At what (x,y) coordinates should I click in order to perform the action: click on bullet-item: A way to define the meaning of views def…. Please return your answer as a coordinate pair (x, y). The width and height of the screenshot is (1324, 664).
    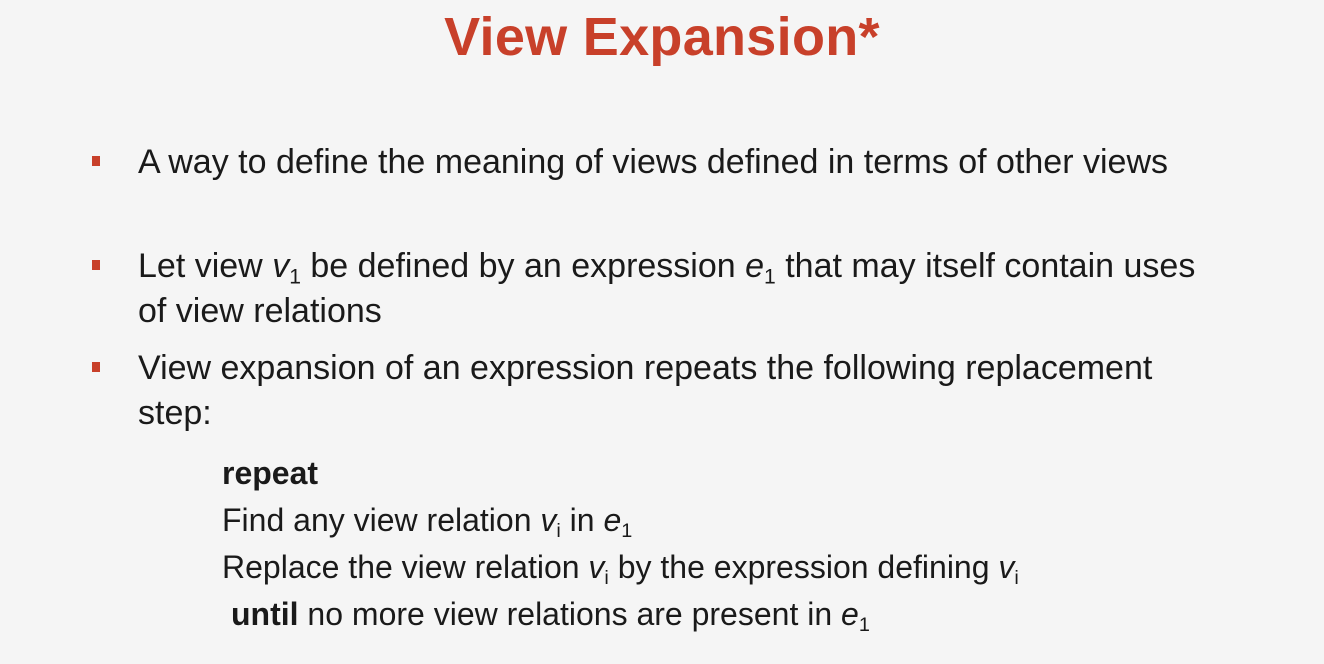
    Looking at the image, I should click on (645, 162).